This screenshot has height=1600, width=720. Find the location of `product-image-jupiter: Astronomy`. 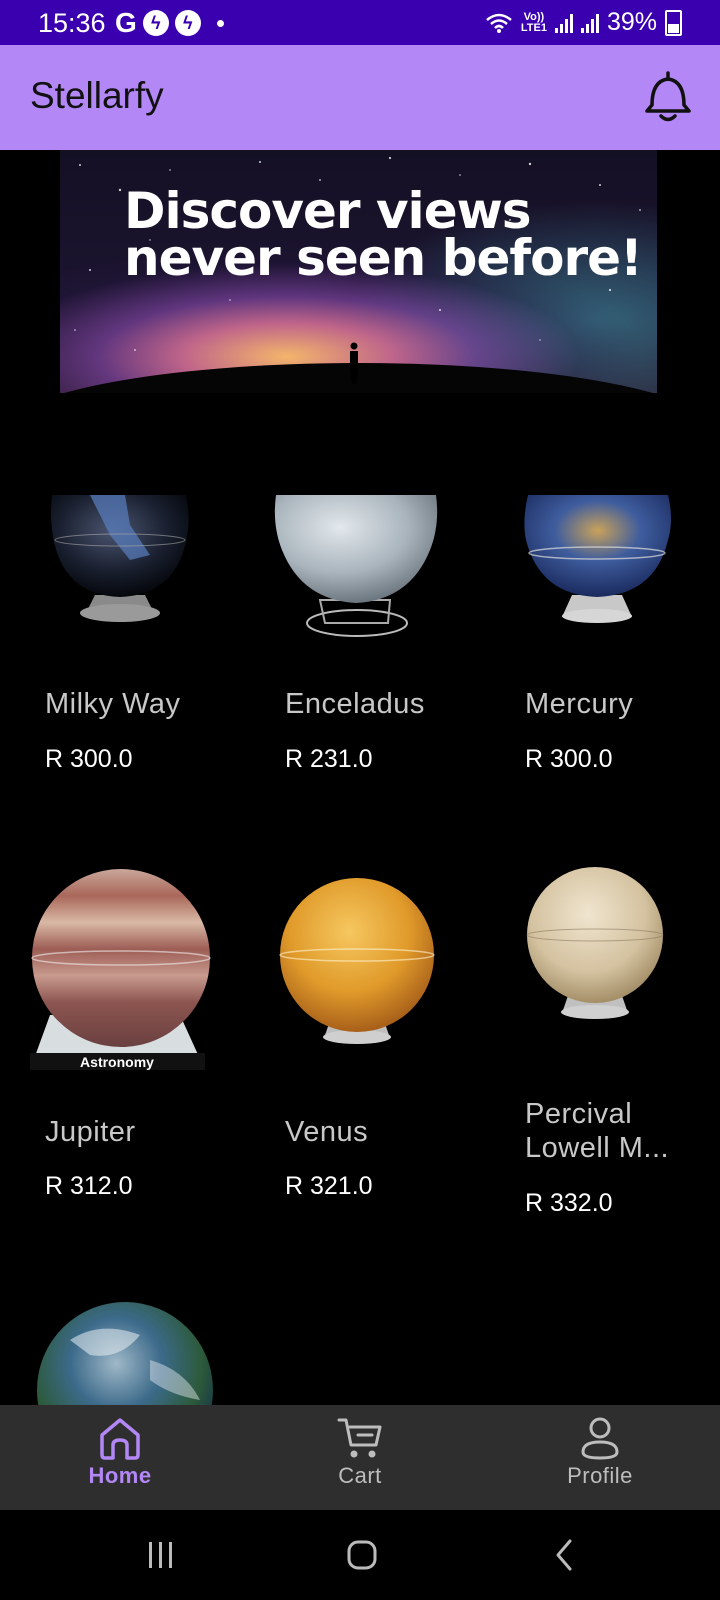

product-image-jupiter: Astronomy is located at coordinates (120, 969).